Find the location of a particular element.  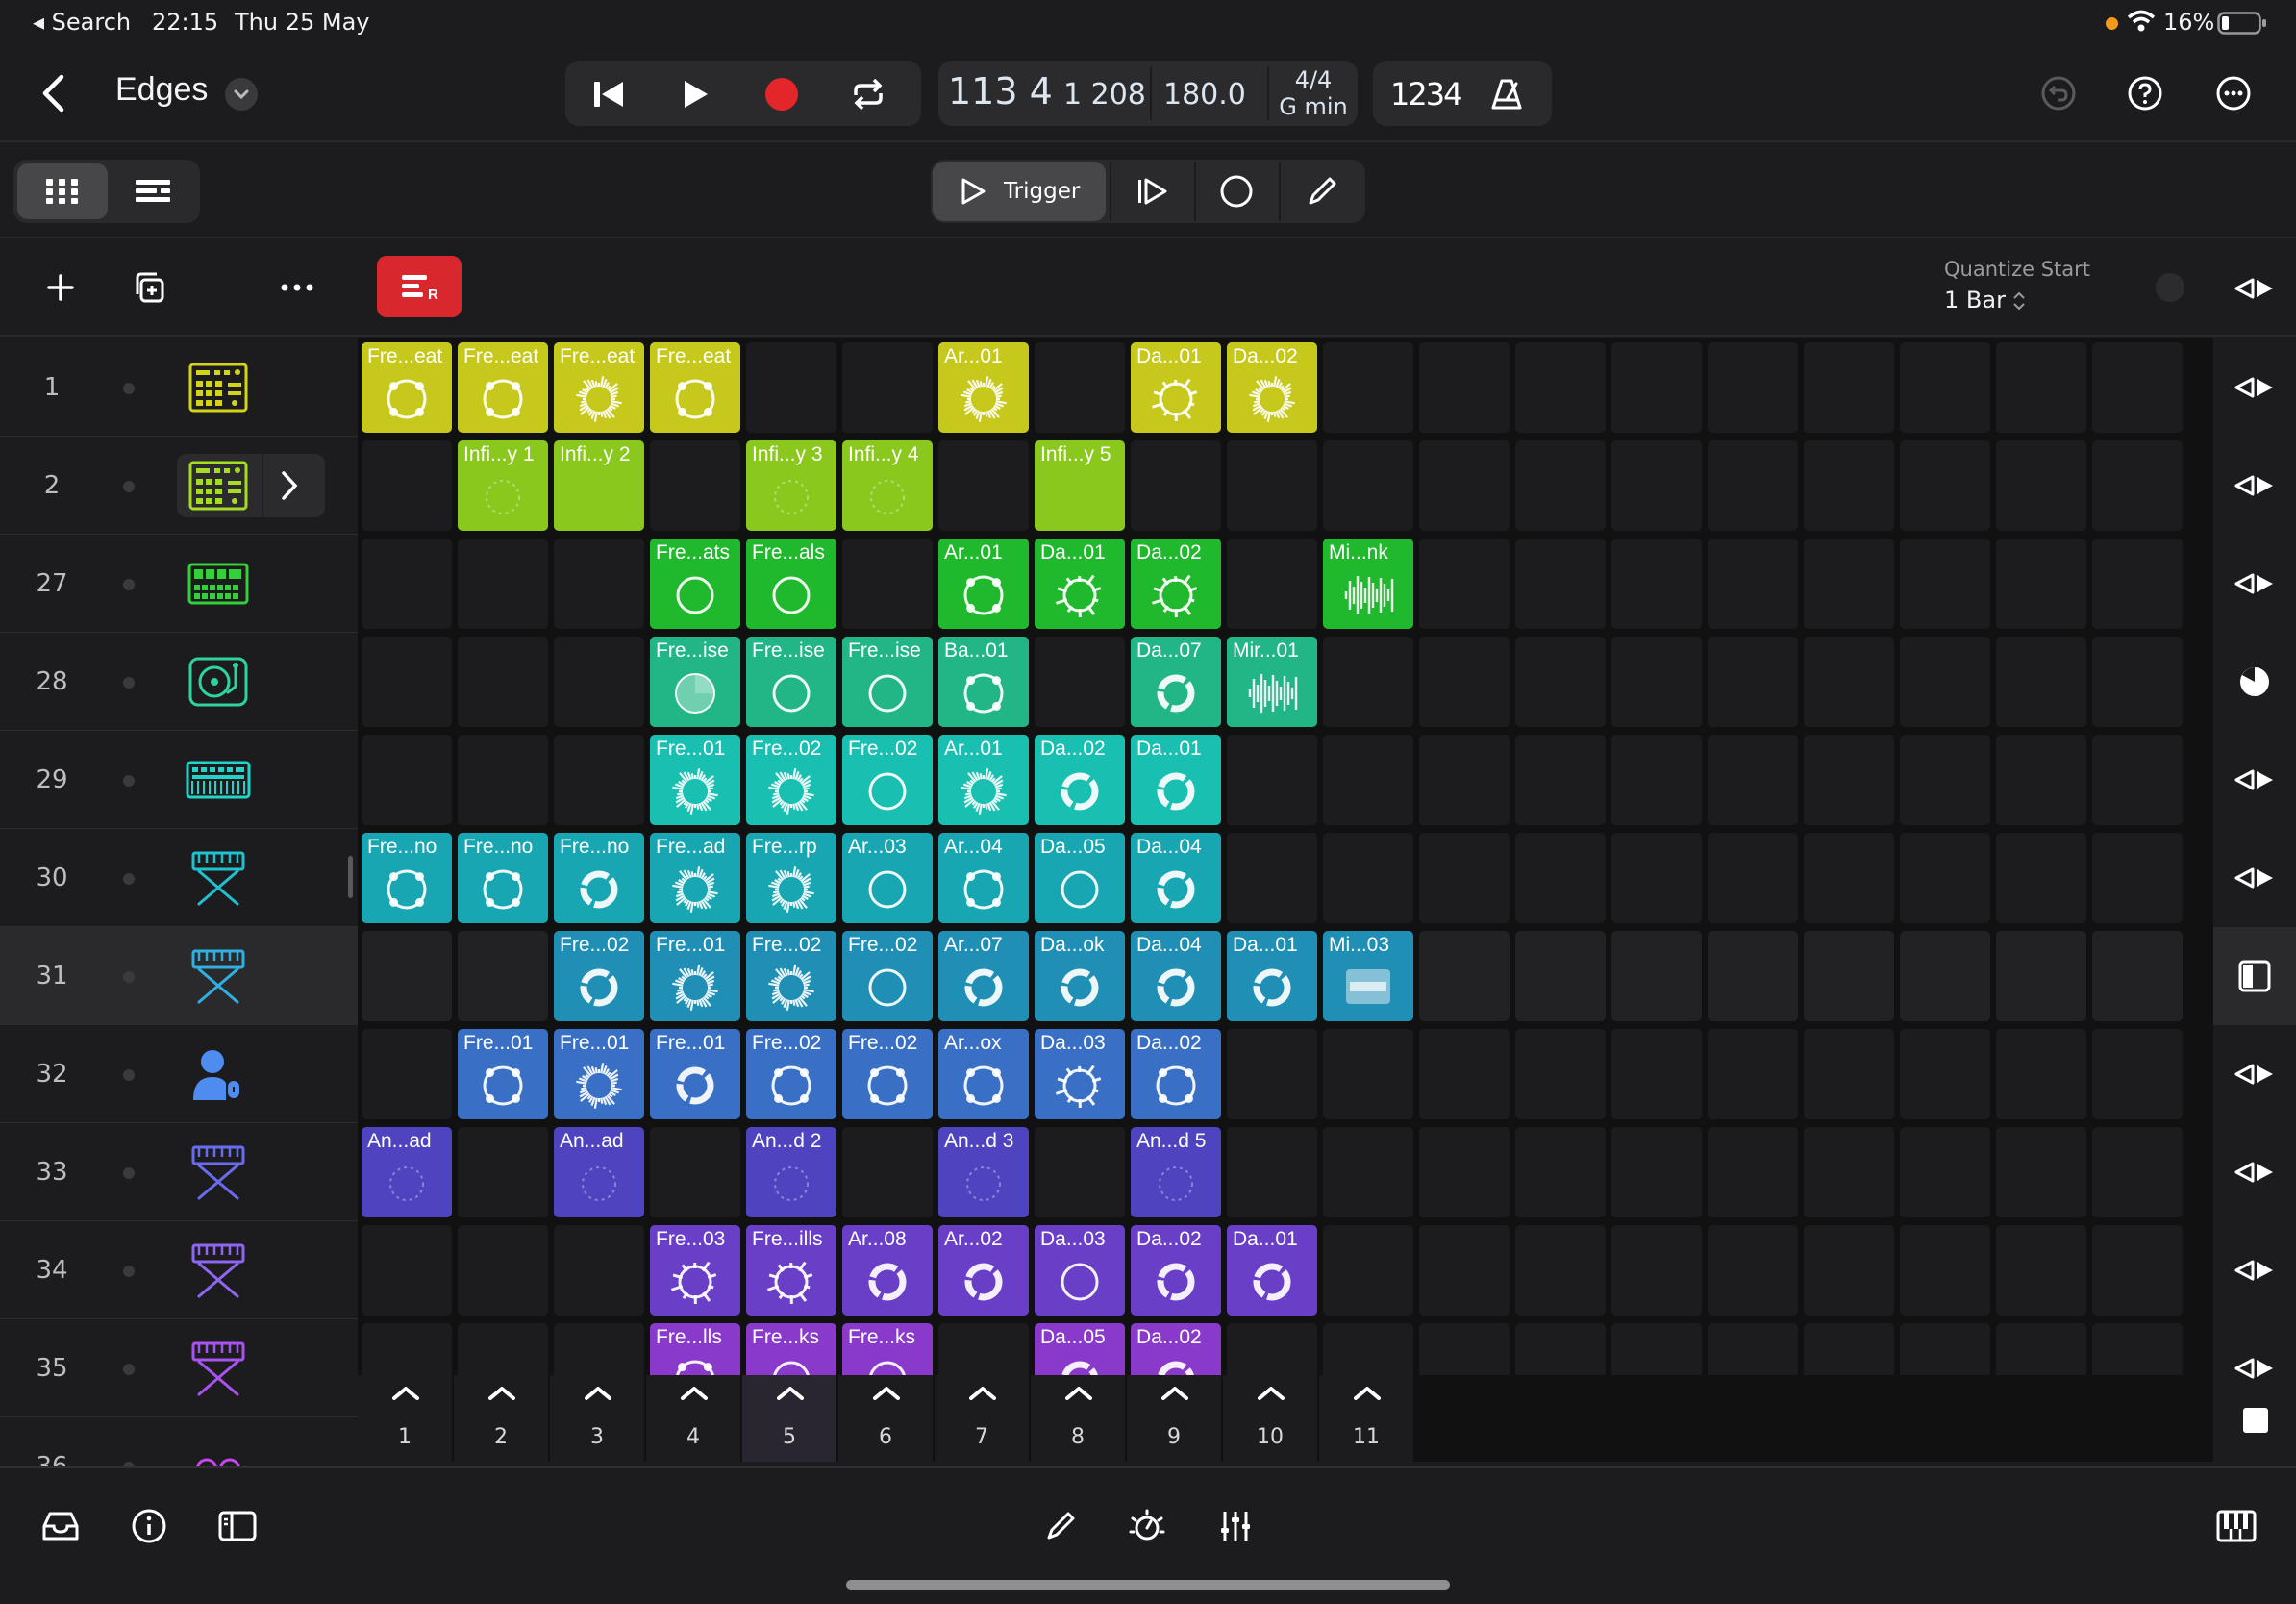

go-to-beginning-button is located at coordinates (609, 94).